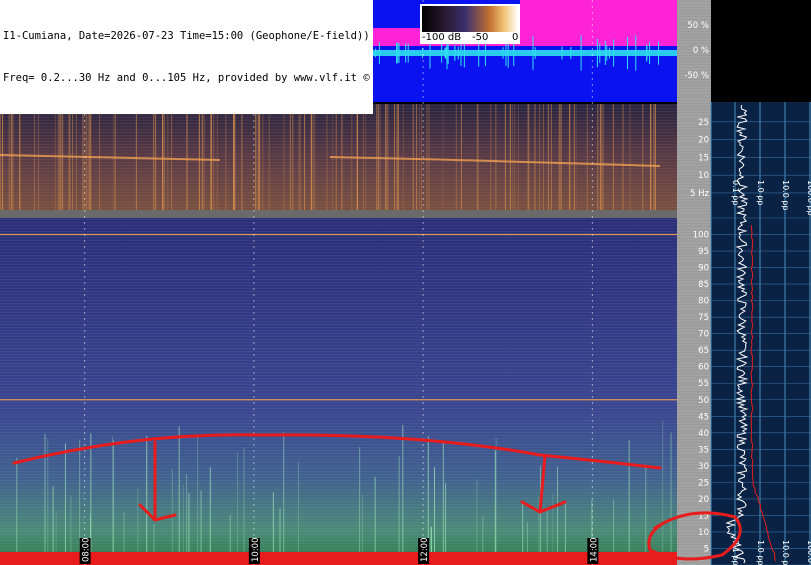 This screenshot has height=565, width=811. Describe the element at coordinates (256, 550) in the screenshot. I see `time-tick-label: 10:00` at that location.